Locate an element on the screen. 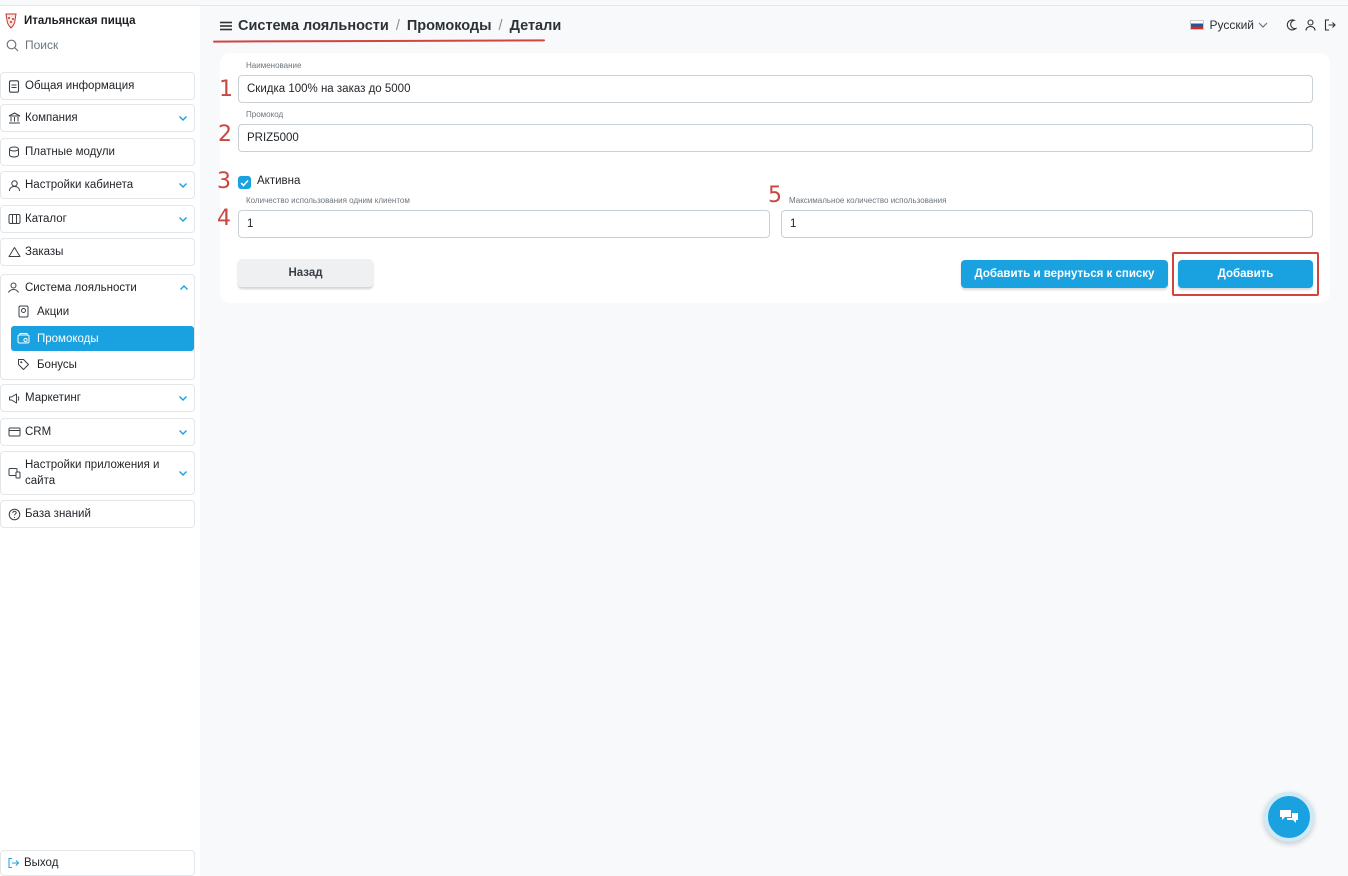 The image size is (1348, 876). logo-icon is located at coordinates (11, 21).